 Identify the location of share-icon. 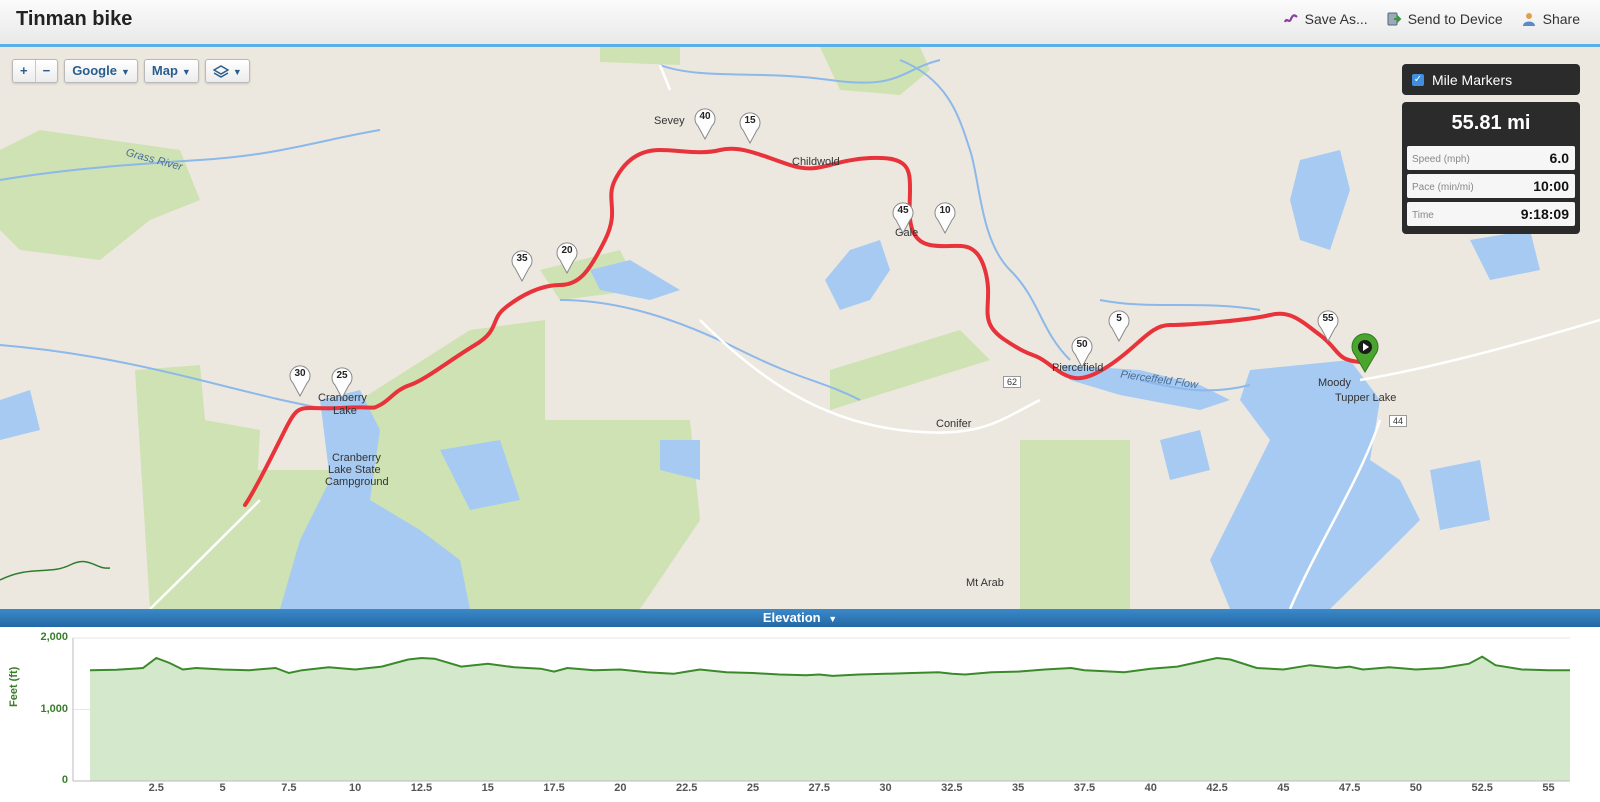
(1528, 19).